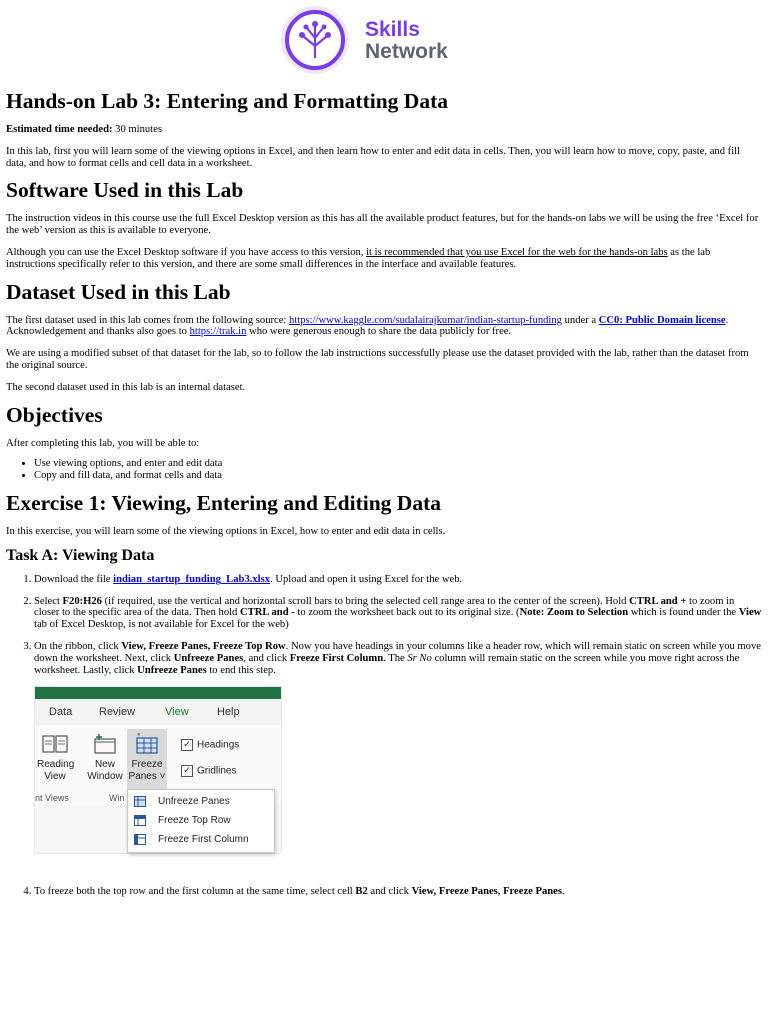 Image resolution: width=768 pixels, height=1024 pixels. I want to click on freeze-panes-button: * Freeze Panes ˅, so click(147, 759).